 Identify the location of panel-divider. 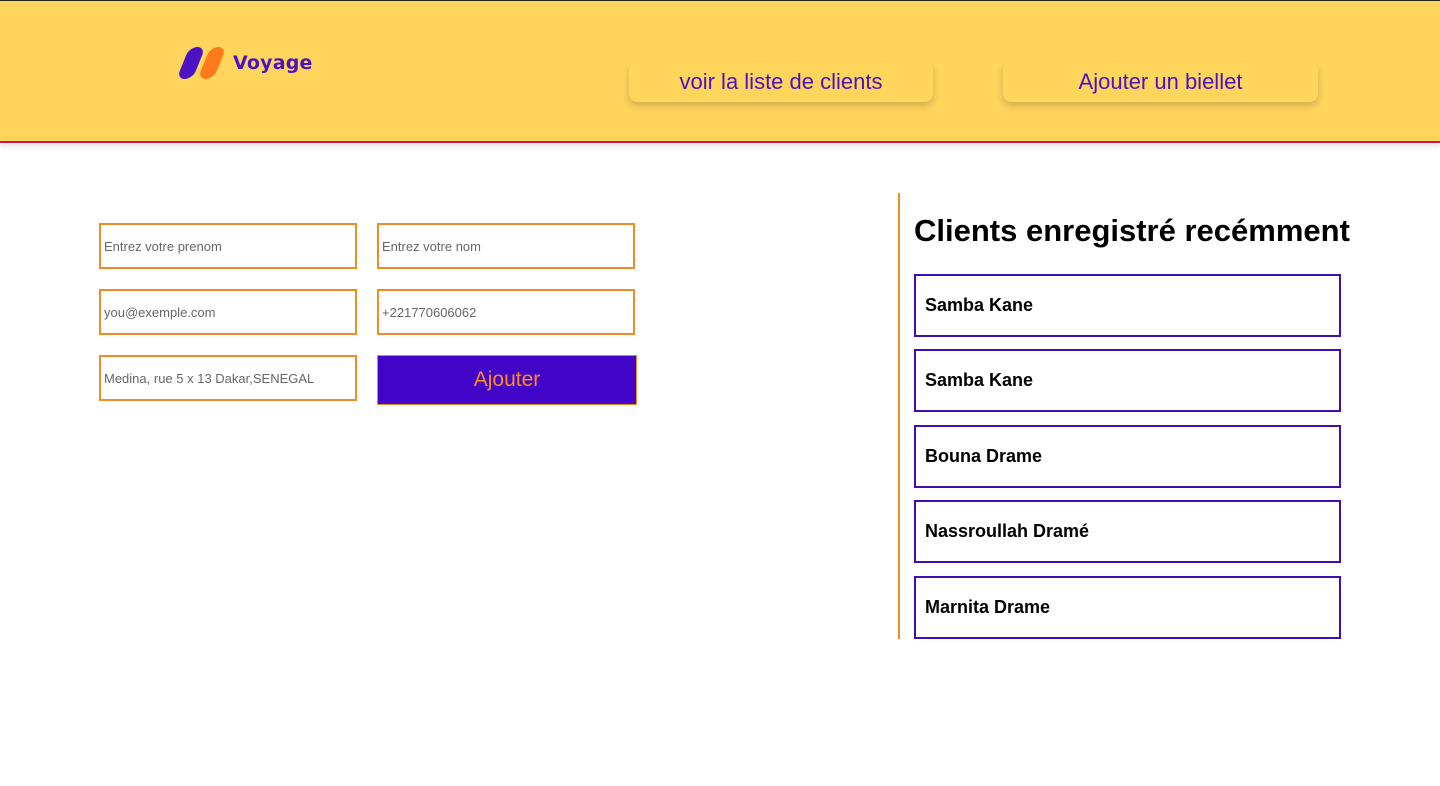
(899, 416).